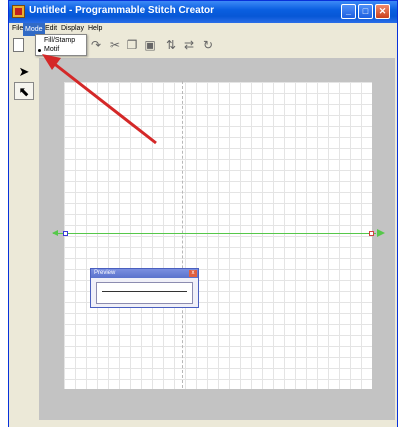 Image resolution: width=398 pixels, height=427 pixels. I want to click on rotate-icon: ↻, so click(208, 45).